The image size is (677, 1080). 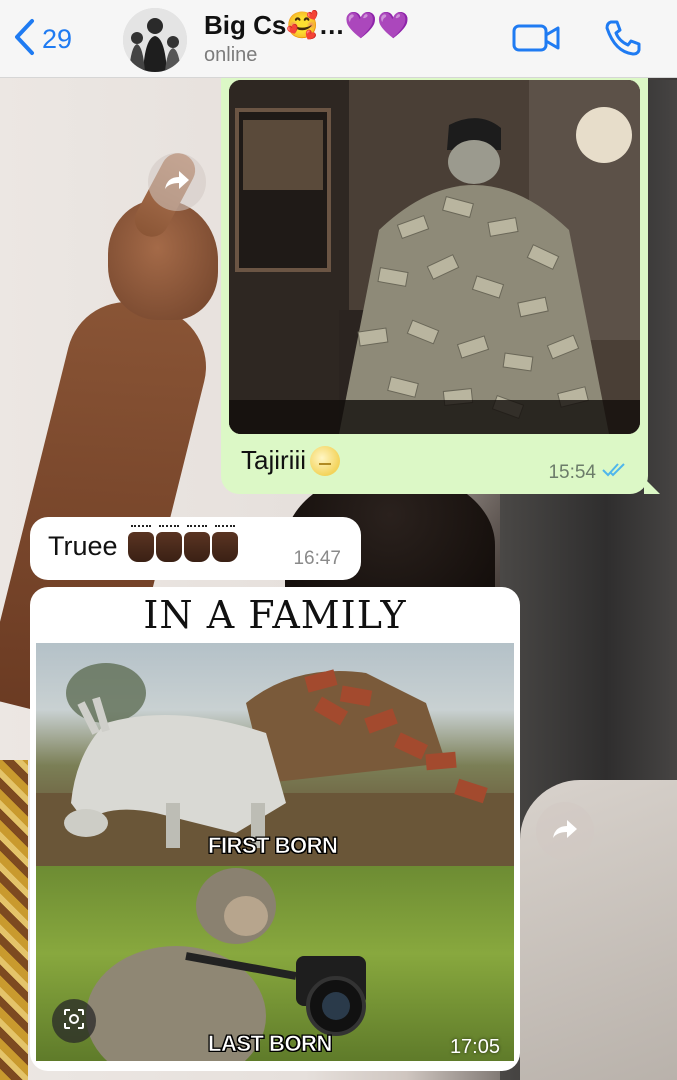 I want to click on meme-monkey-photo: LAST BORN, so click(x=275, y=963).